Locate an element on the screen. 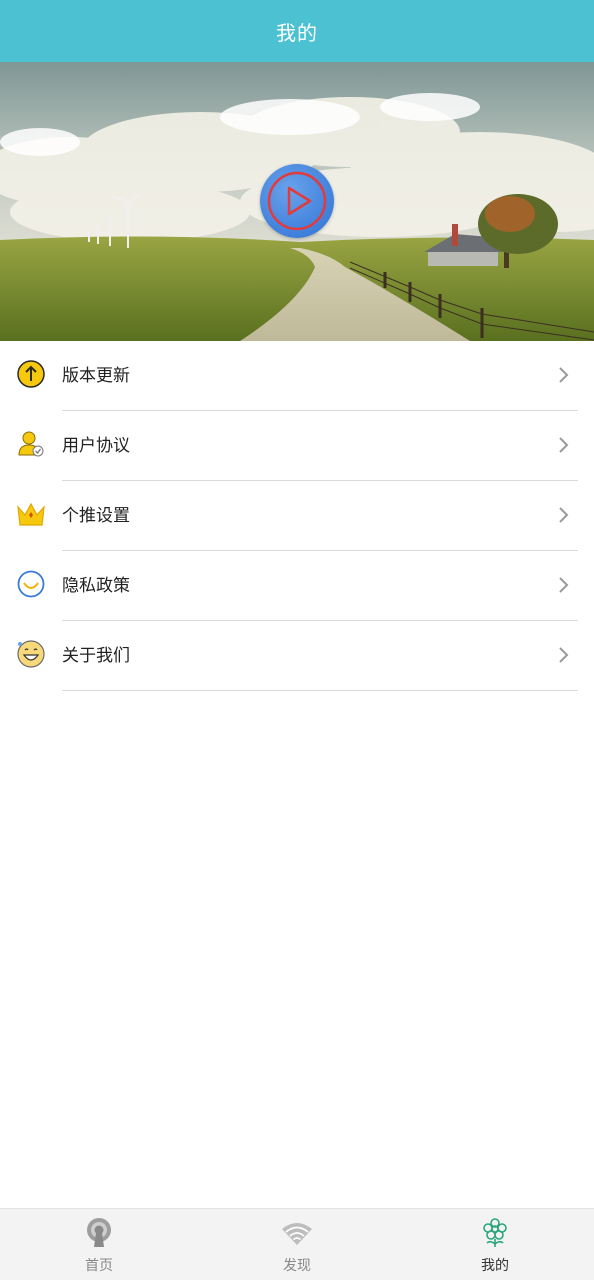  flower-icon is located at coordinates (495, 1232).